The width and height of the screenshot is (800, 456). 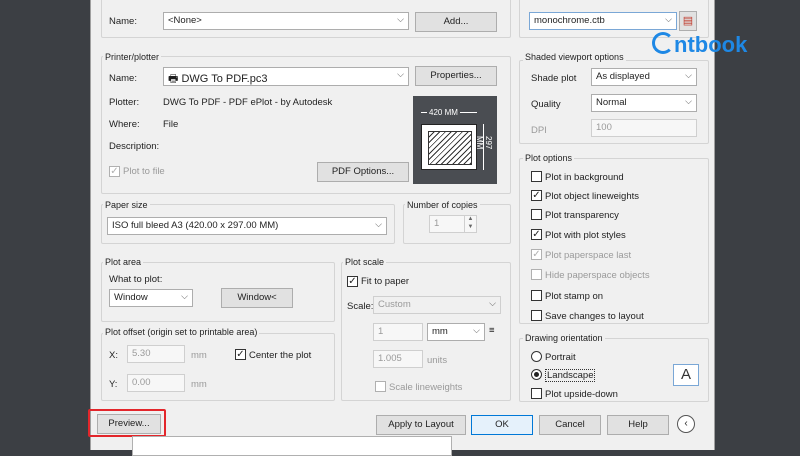 I want to click on paper-size-select: ISO full bleed A3 (420.00 x 297.00 MM) ⌵, so click(x=247, y=226).